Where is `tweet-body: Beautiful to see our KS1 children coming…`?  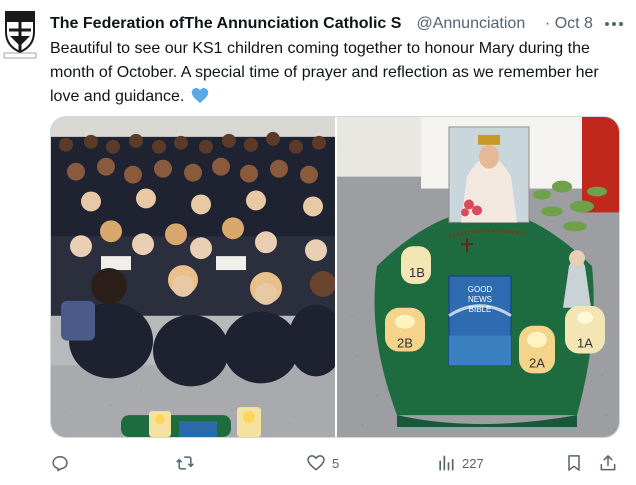
tweet-body: Beautiful to see our KS1 children coming… is located at coordinates (324, 72).